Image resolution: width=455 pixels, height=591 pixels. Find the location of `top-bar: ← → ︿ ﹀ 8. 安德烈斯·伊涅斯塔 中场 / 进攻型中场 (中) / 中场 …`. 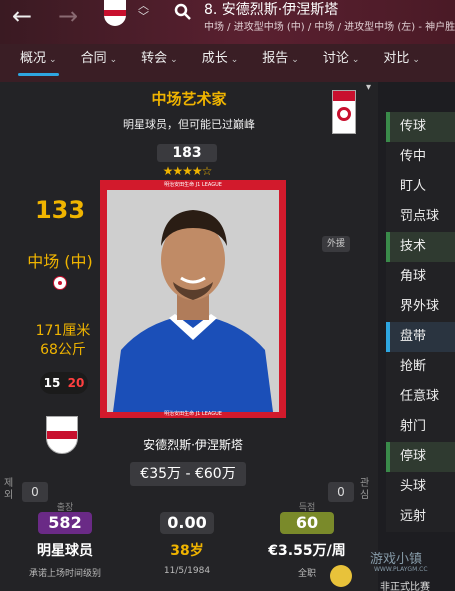

top-bar: ← → ︿ ﹀ 8. 安德烈斯·伊涅斯塔 中场 / 进攻型中场 (中) / 中场 … is located at coordinates (227, 22).